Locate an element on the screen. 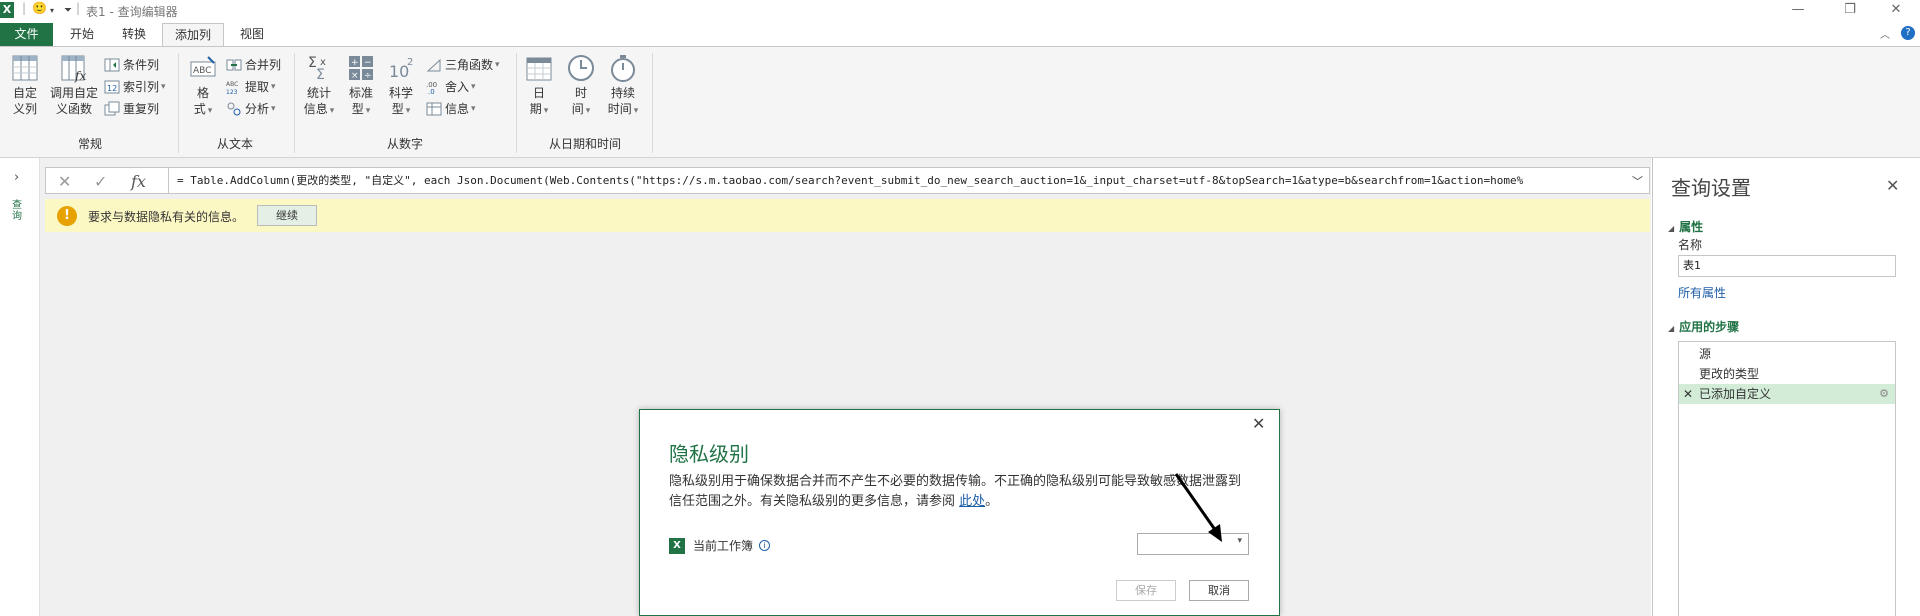  duration-button: 持续 时间 ▾ is located at coordinates (623, 86).